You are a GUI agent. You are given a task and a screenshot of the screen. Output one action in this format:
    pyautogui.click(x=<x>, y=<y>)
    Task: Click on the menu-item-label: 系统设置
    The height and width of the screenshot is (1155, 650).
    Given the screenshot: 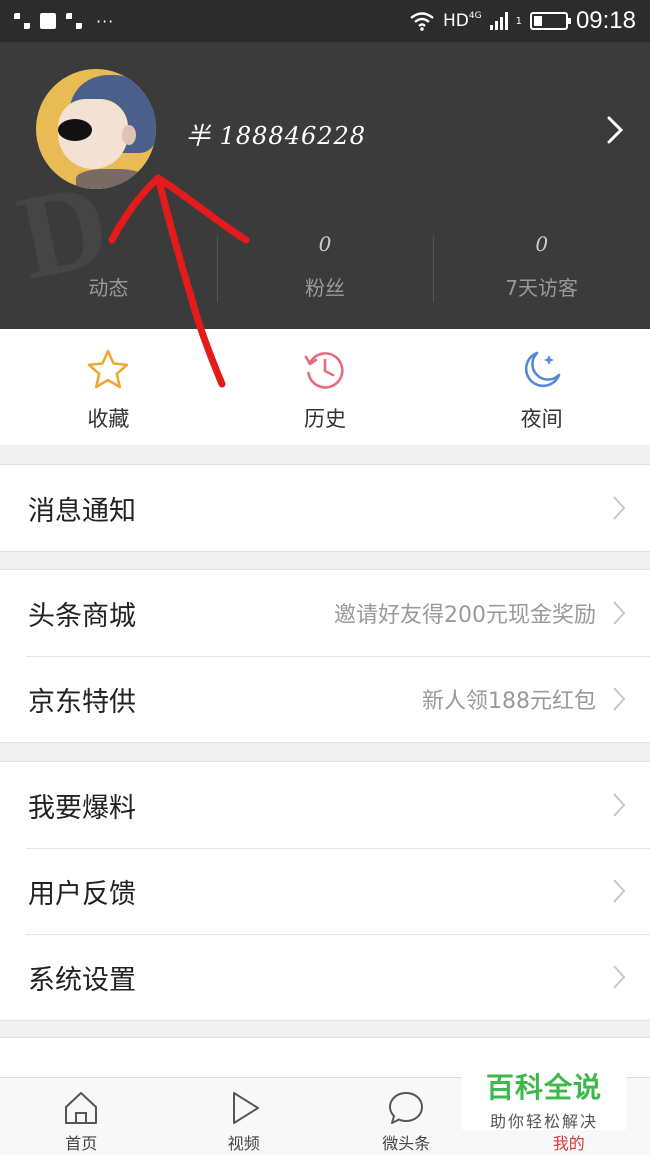 What is the action you would take?
    pyautogui.click(x=82, y=980)
    